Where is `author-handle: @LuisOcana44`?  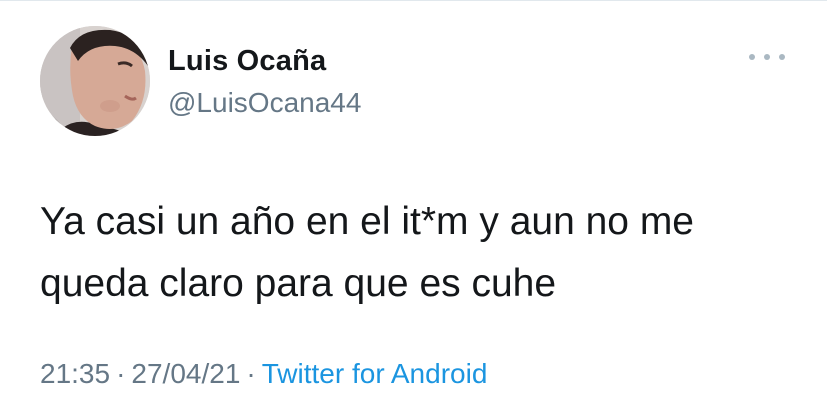
author-handle: @LuisOcana44 is located at coordinates (264, 103).